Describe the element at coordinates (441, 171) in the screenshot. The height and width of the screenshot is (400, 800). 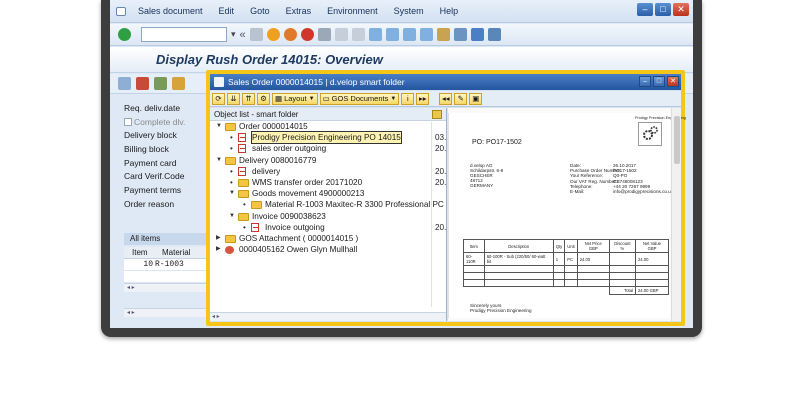
I see `tree-node-date: 20.` at that location.